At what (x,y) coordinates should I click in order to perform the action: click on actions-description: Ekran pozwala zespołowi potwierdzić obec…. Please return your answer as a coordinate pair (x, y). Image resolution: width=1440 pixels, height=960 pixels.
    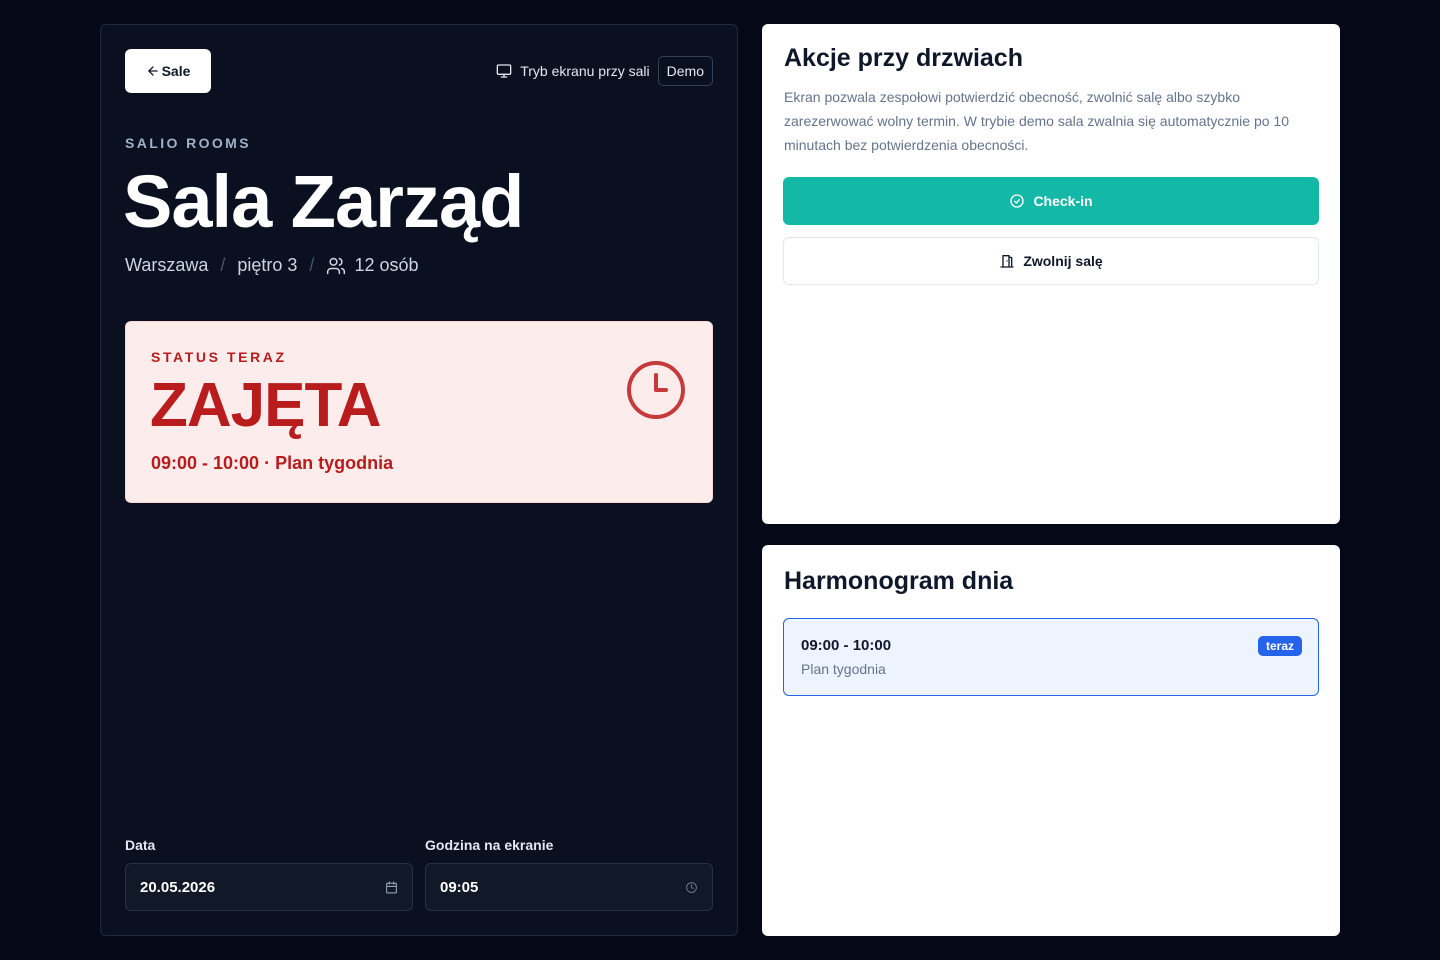
    Looking at the image, I should click on (1036, 121).